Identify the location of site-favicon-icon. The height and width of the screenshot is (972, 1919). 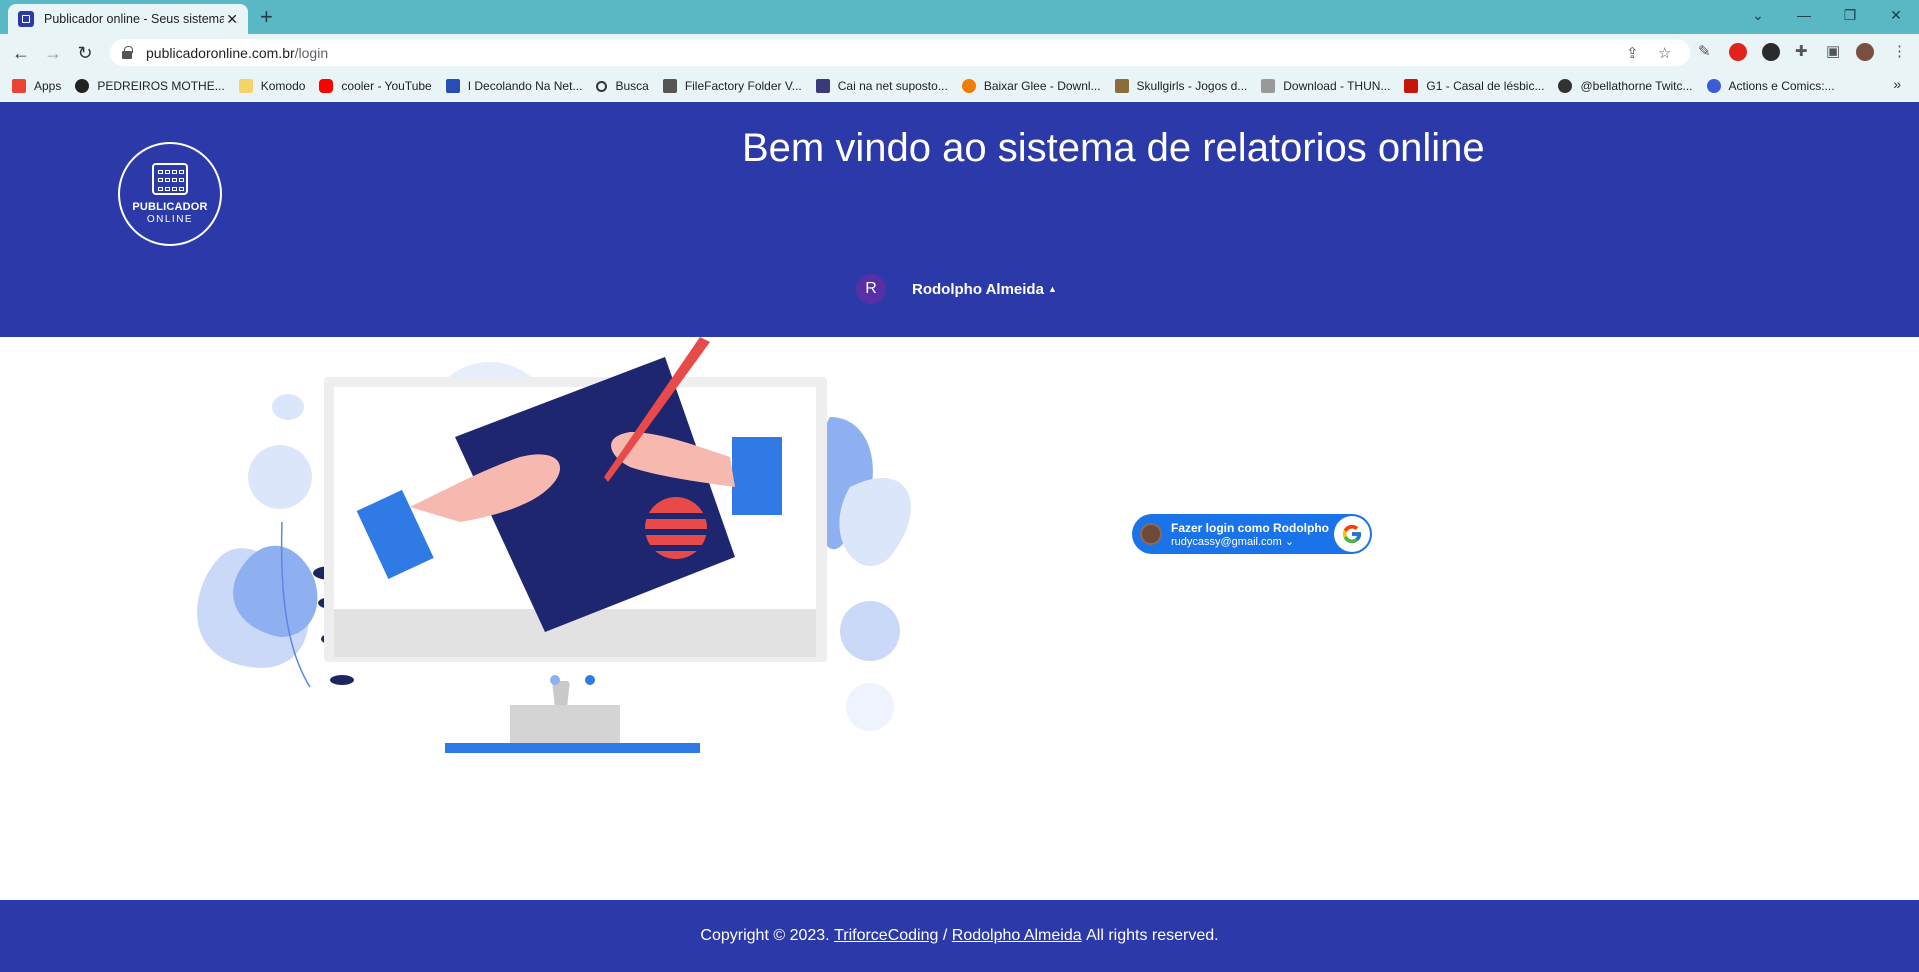
(26, 19).